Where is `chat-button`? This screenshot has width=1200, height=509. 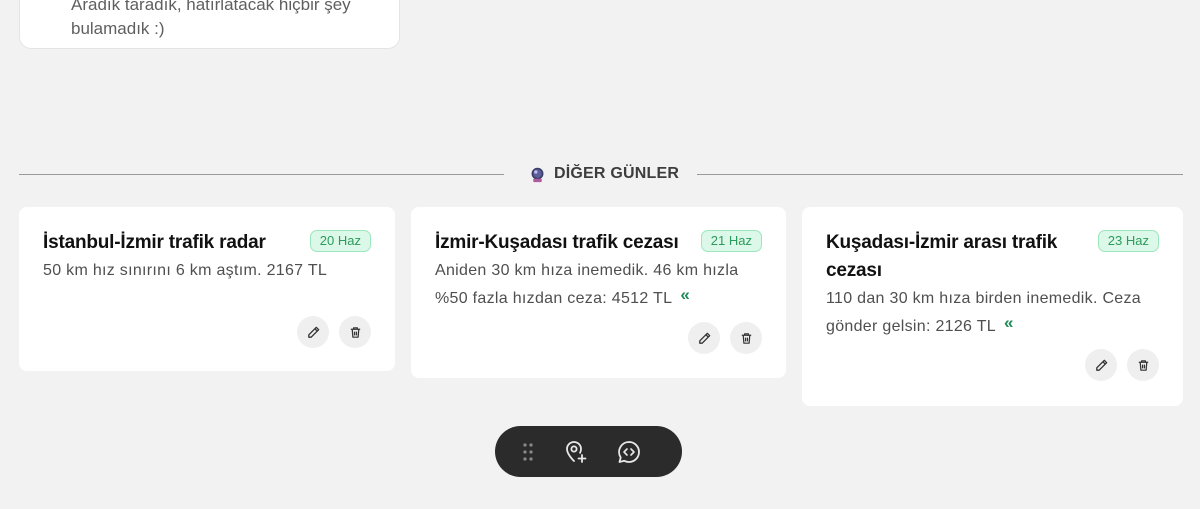
chat-button is located at coordinates (629, 452).